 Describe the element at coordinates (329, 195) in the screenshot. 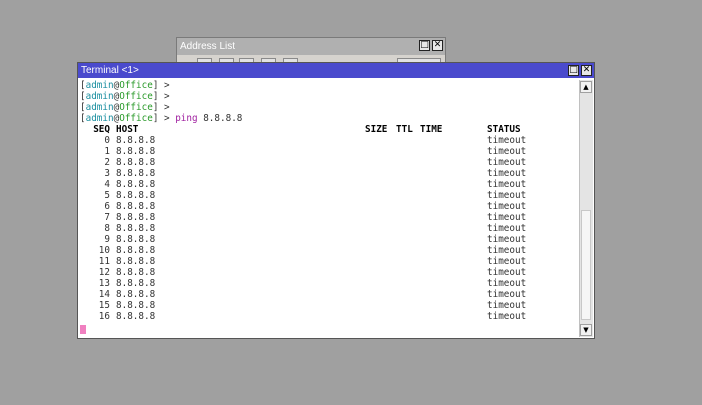

I see `table-row: 5 8.8.8.8 timeout` at that location.